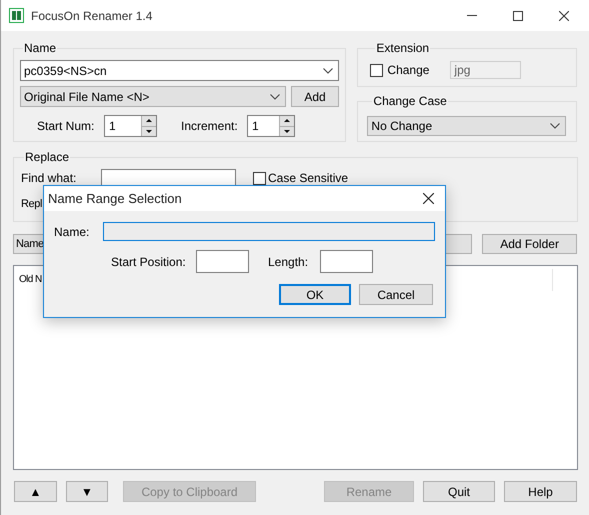 The height and width of the screenshot is (515, 589). Describe the element at coordinates (40, 48) in the screenshot. I see `group-label: Name` at that location.